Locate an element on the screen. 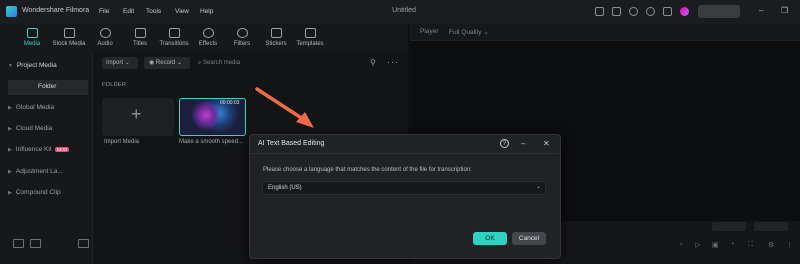  minimize-icon: – is located at coordinates (523, 143).